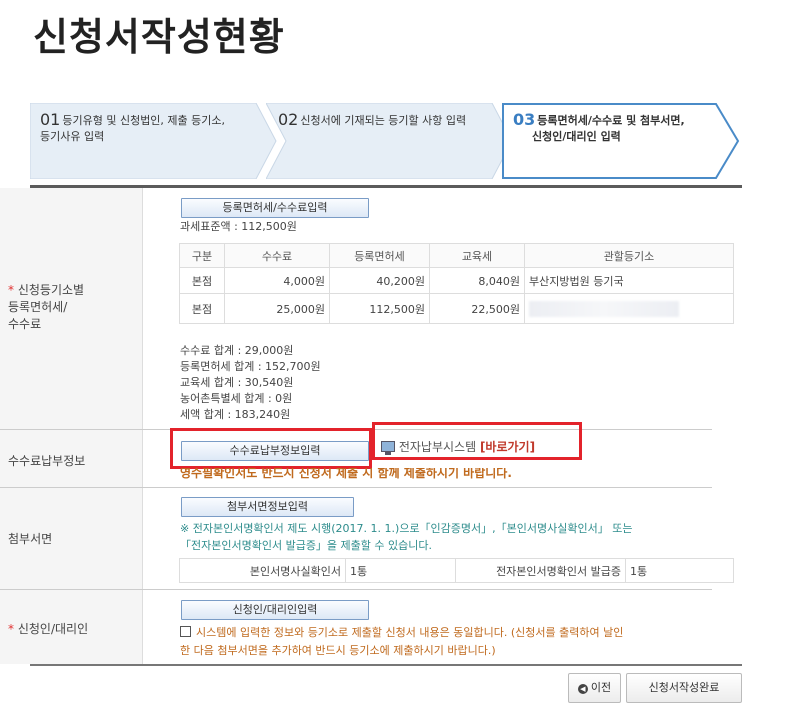 This screenshot has height=725, width=800. I want to click on page-title: 신청서작성현황, so click(159, 37).